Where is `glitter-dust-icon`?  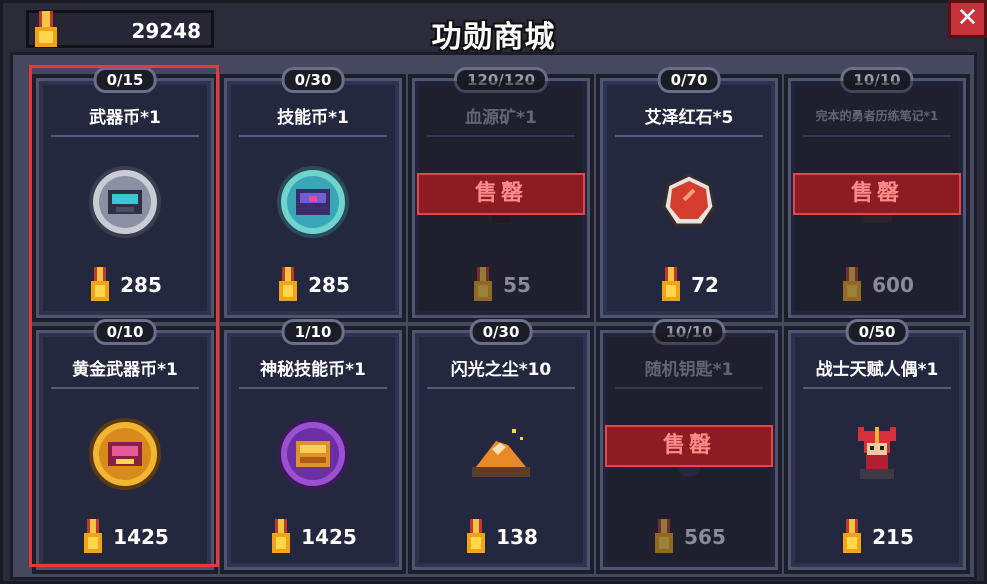
glitter-dust-icon is located at coordinates (501, 453).